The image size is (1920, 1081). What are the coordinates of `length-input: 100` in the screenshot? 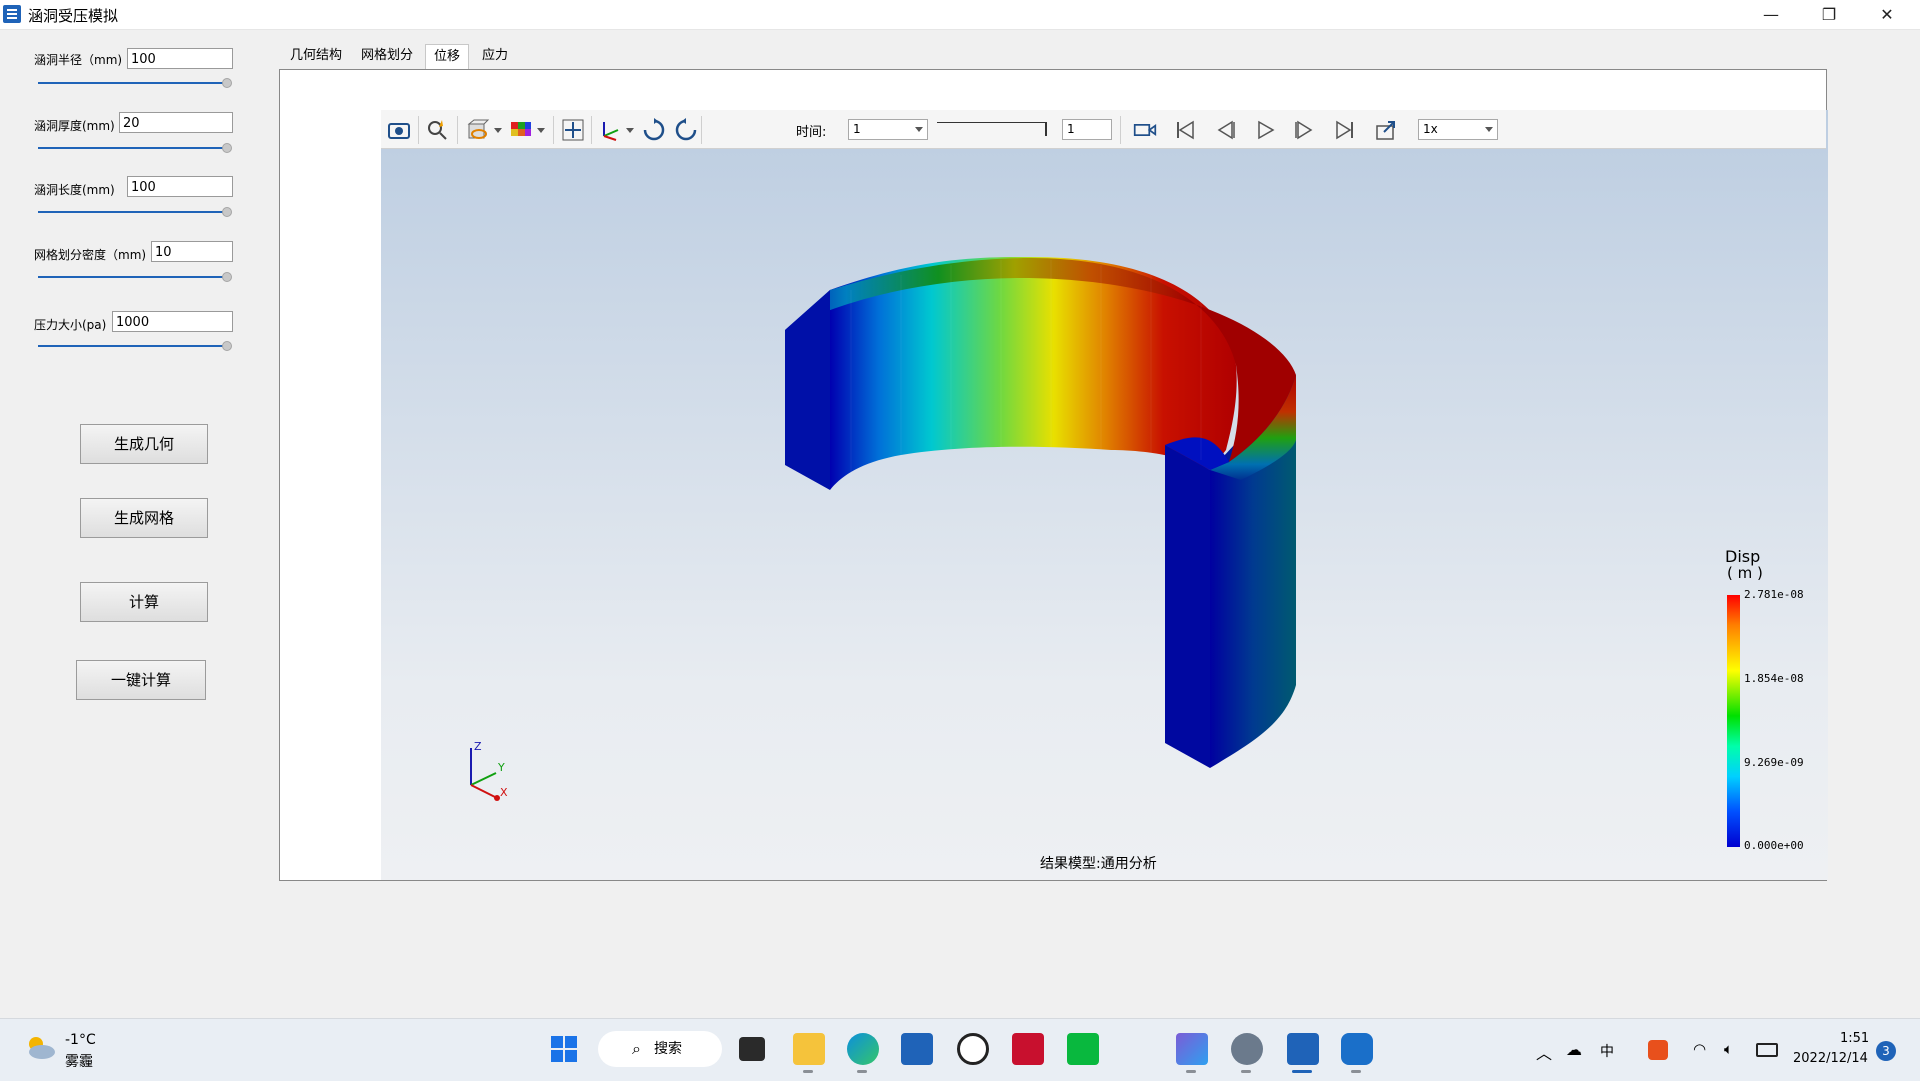 It's located at (180, 186).